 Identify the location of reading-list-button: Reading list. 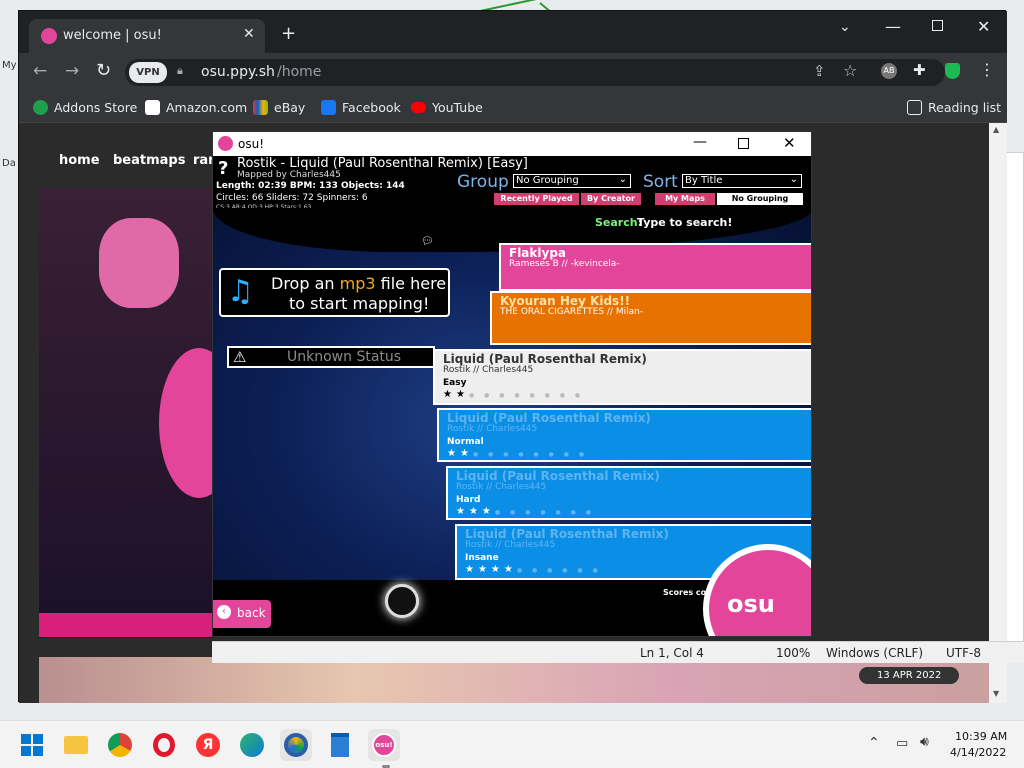
(954, 107).